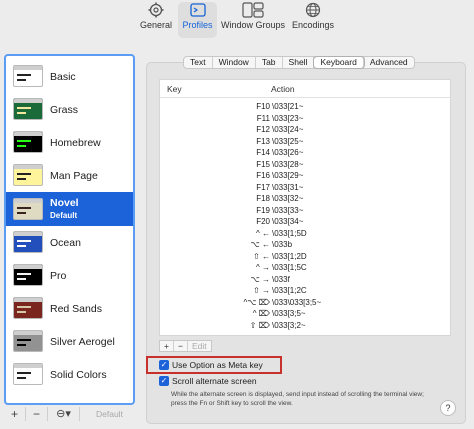 The width and height of the screenshot is (474, 429). What do you see at coordinates (167, 346) in the screenshot?
I see `add-key-mapping-button: +` at bounding box center [167, 346].